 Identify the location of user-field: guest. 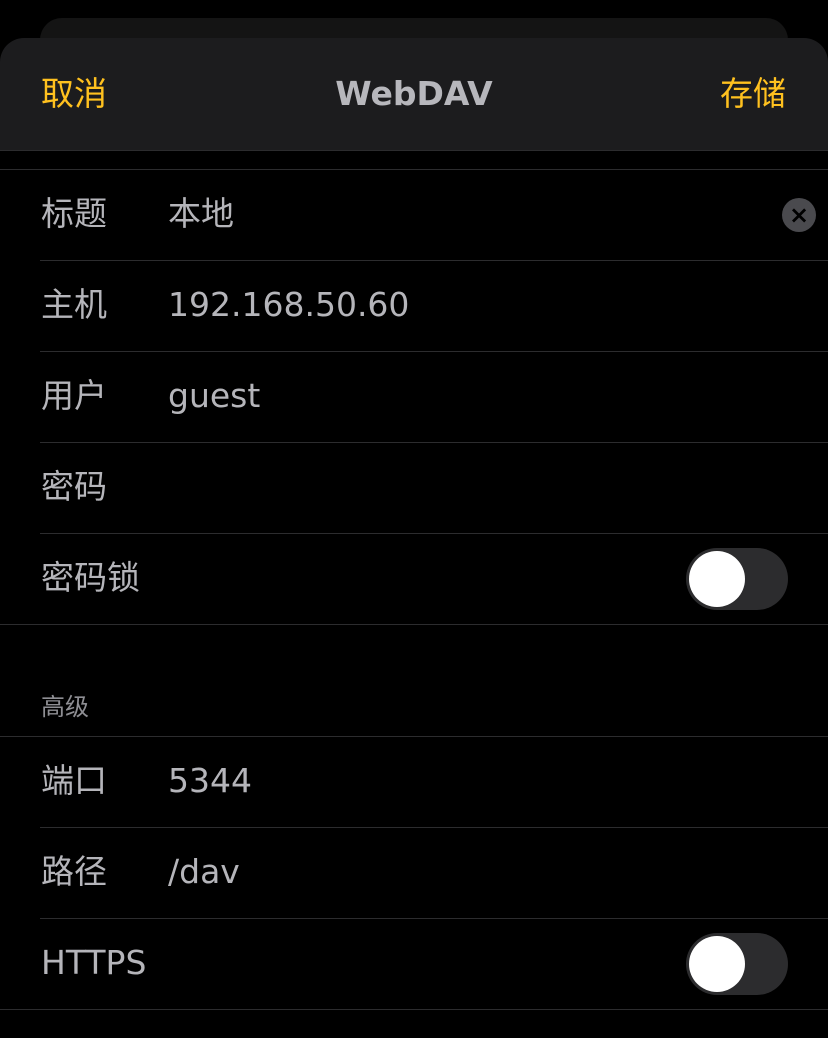
(214, 396).